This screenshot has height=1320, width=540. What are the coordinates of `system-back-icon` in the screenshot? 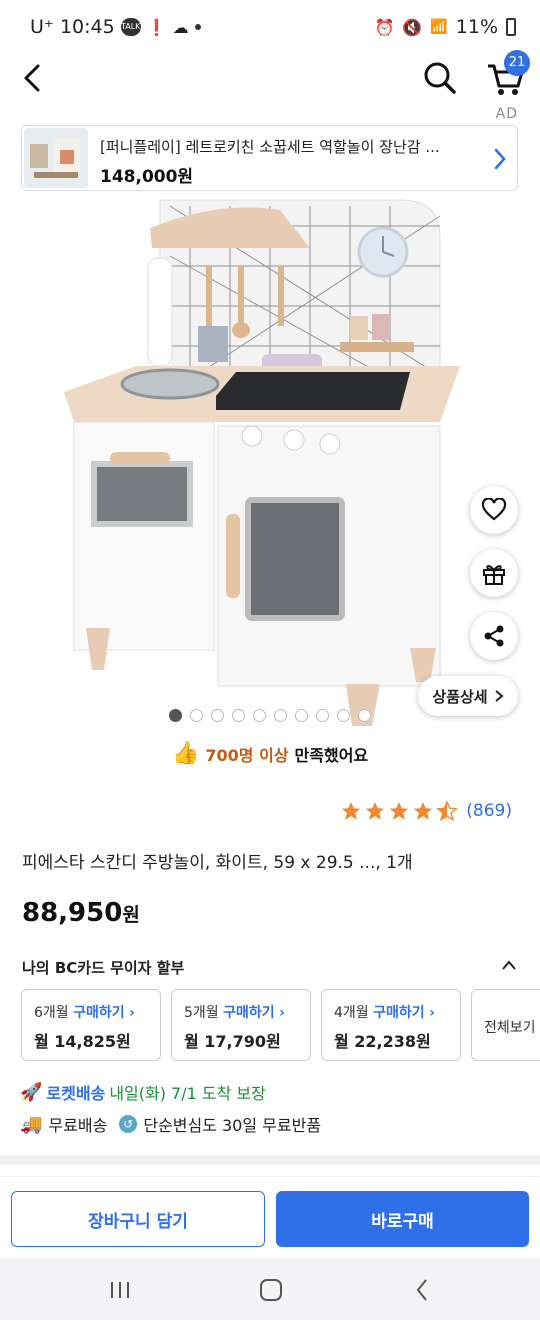 It's located at (422, 1290).